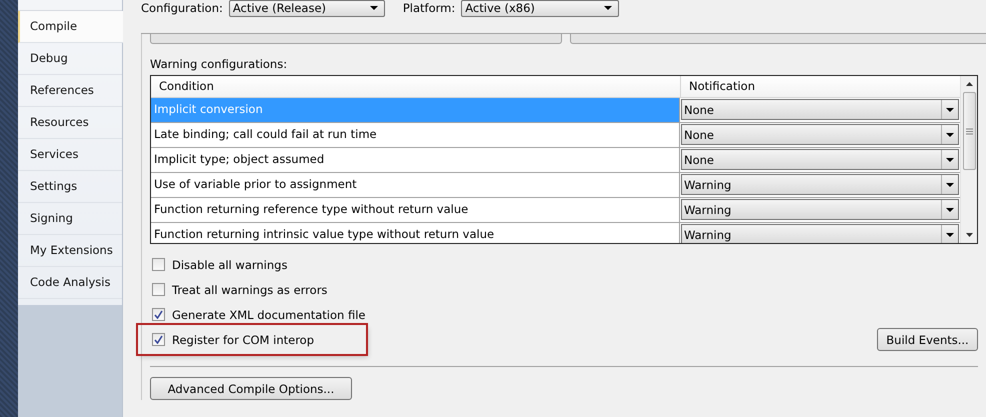  What do you see at coordinates (969, 84) in the screenshot?
I see `scroll-up-icon` at bounding box center [969, 84].